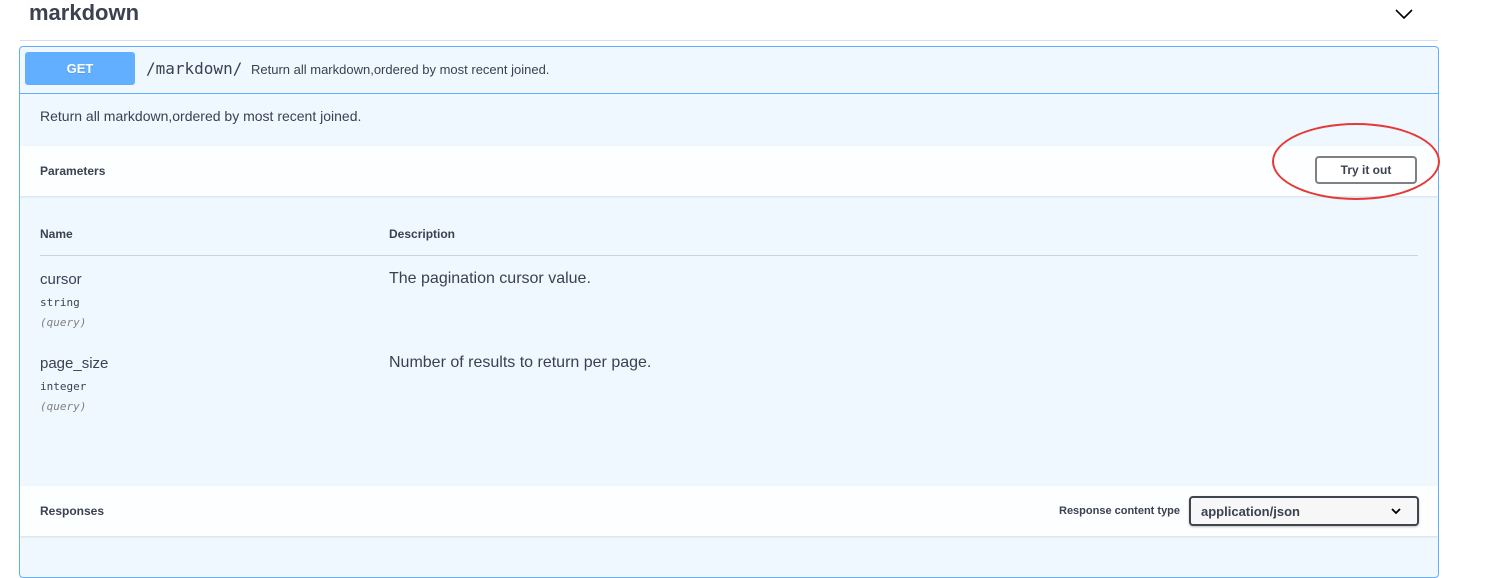  I want to click on tag-title: markdown, so click(84, 13).